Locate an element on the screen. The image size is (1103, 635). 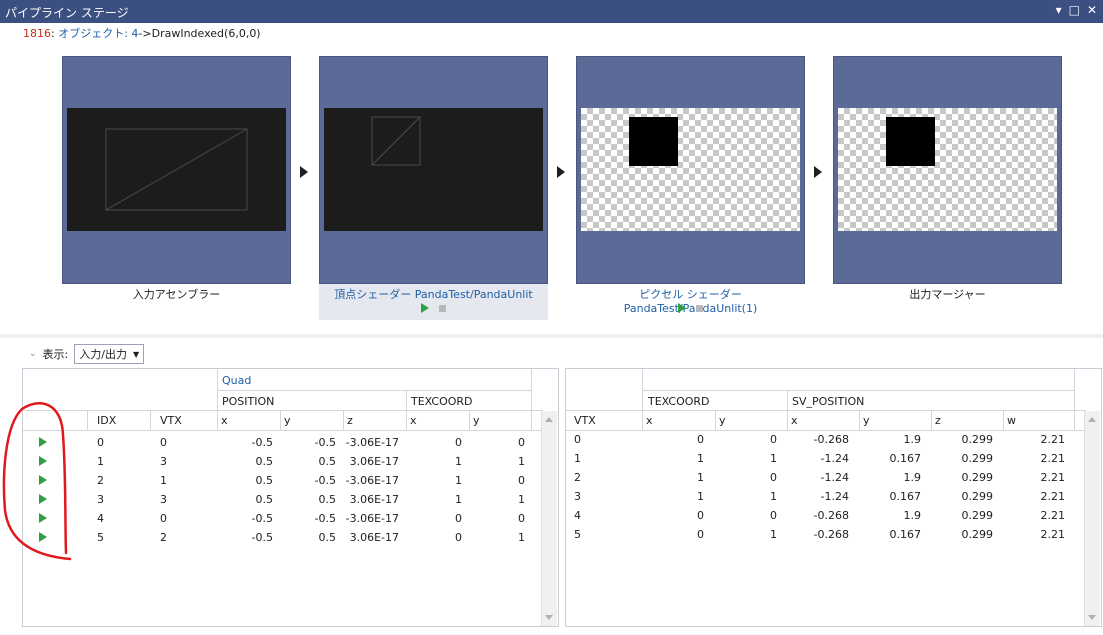
column-header: w is located at coordinates (1011, 420).